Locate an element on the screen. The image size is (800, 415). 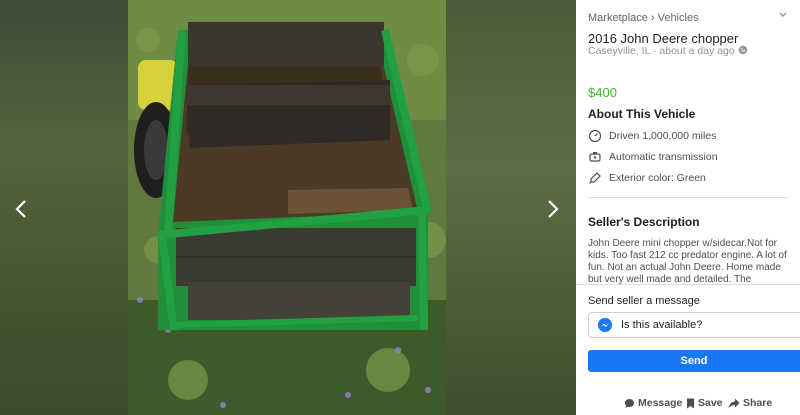
share-action: Share is located at coordinates (750, 403).